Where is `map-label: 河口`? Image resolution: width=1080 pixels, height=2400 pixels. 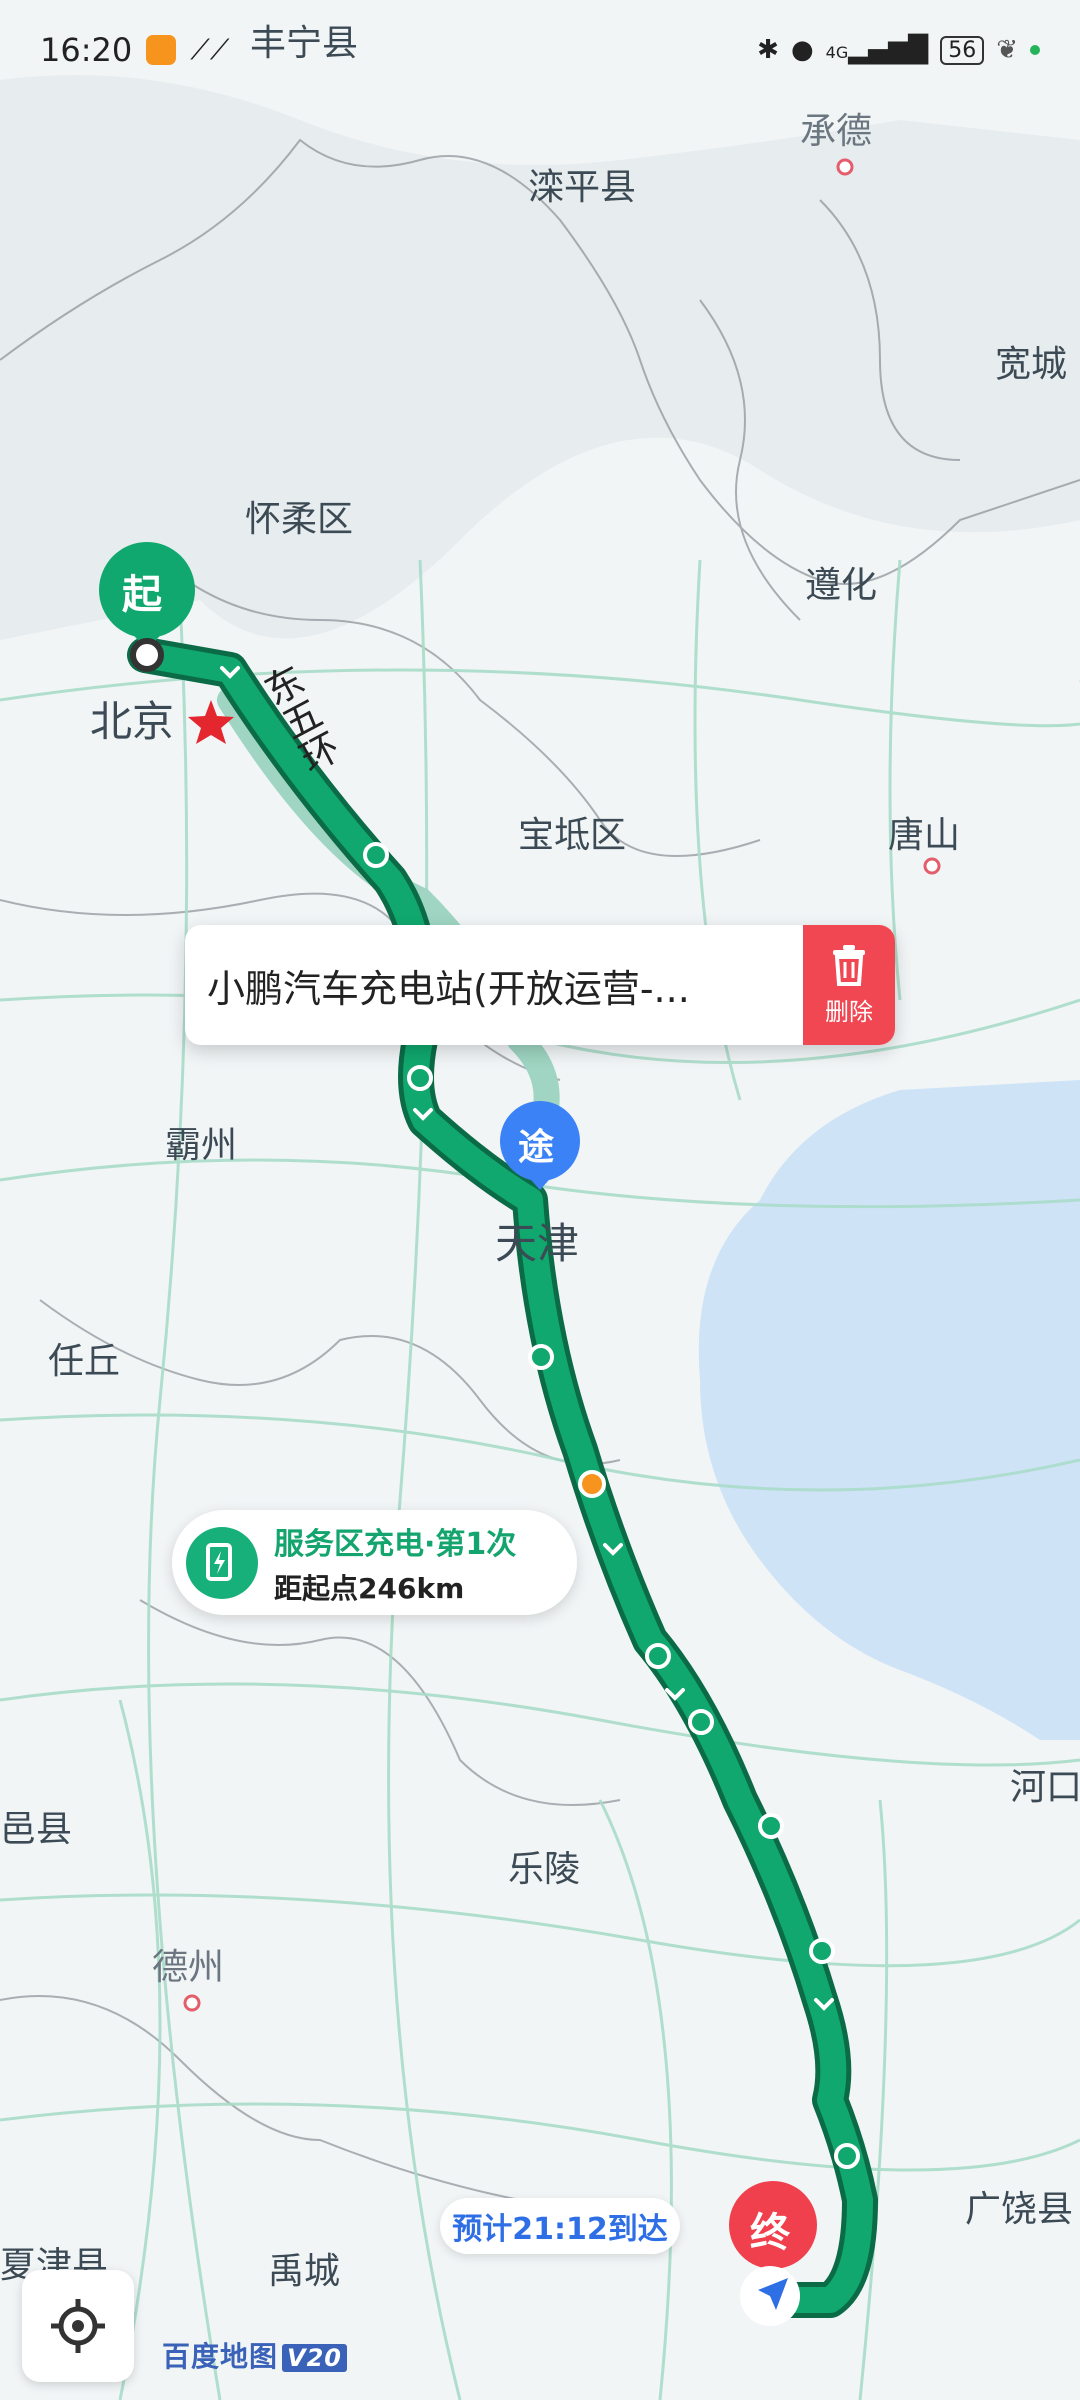 map-label: 河口 is located at coordinates (1045, 1787).